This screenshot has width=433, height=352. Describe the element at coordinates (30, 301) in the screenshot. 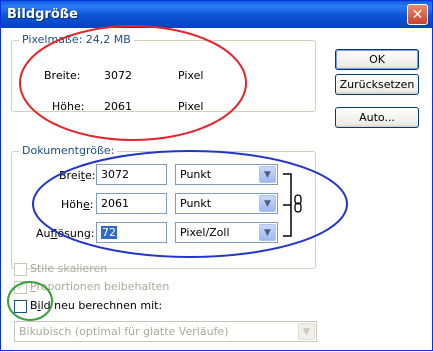

I see `green-annotation-ellipse` at that location.